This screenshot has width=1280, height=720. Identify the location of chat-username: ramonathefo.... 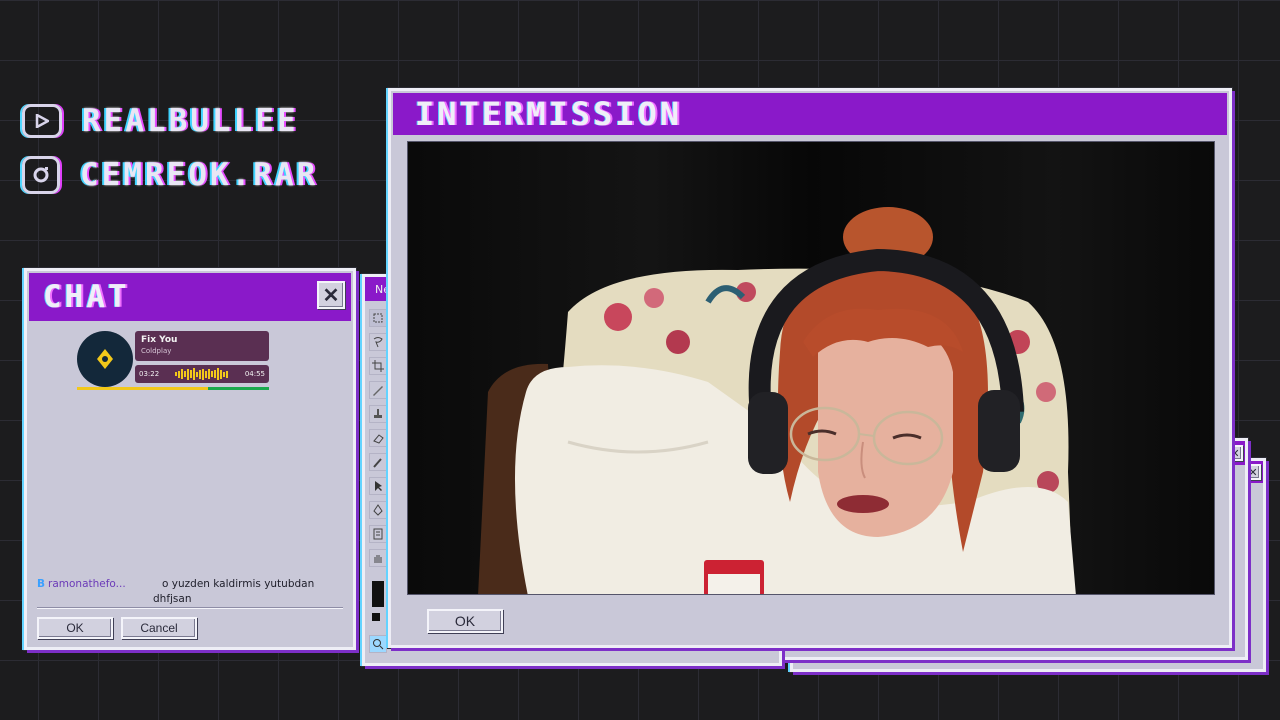
(105, 584).